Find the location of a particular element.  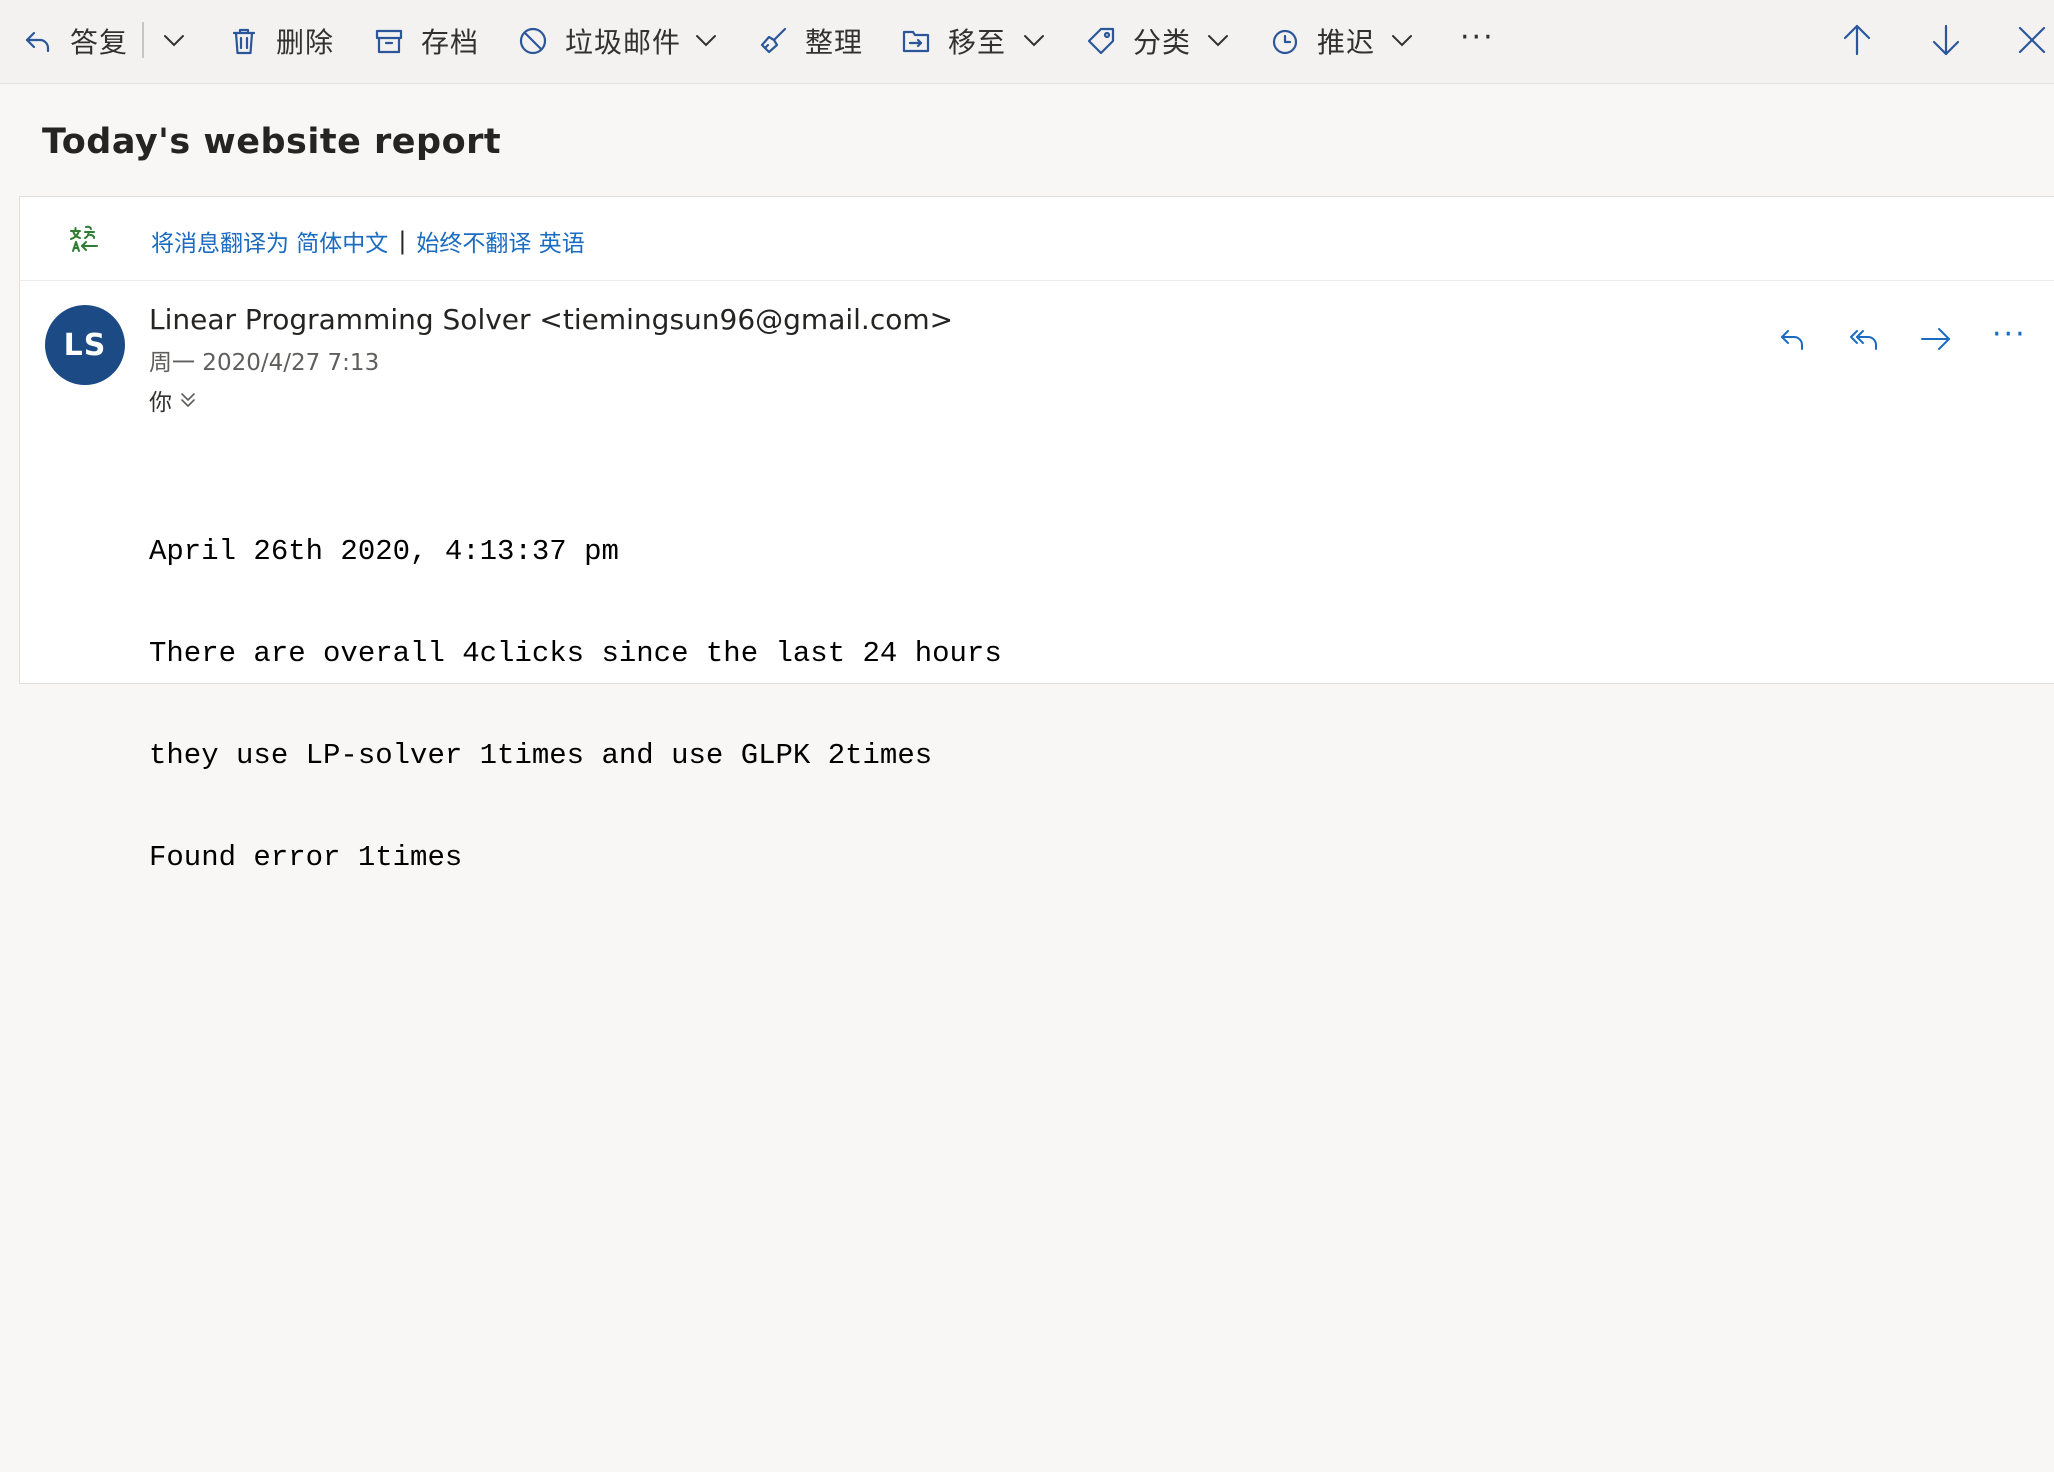

avatar: LS is located at coordinates (85, 345).